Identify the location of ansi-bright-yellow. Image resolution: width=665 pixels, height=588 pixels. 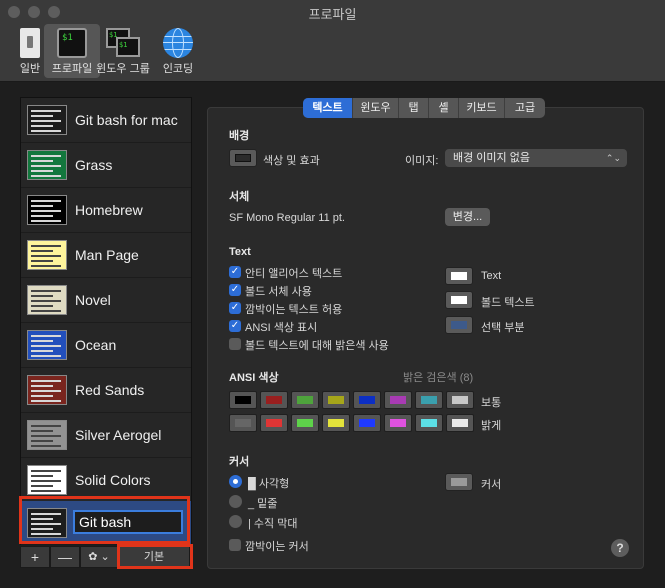
(336, 423).